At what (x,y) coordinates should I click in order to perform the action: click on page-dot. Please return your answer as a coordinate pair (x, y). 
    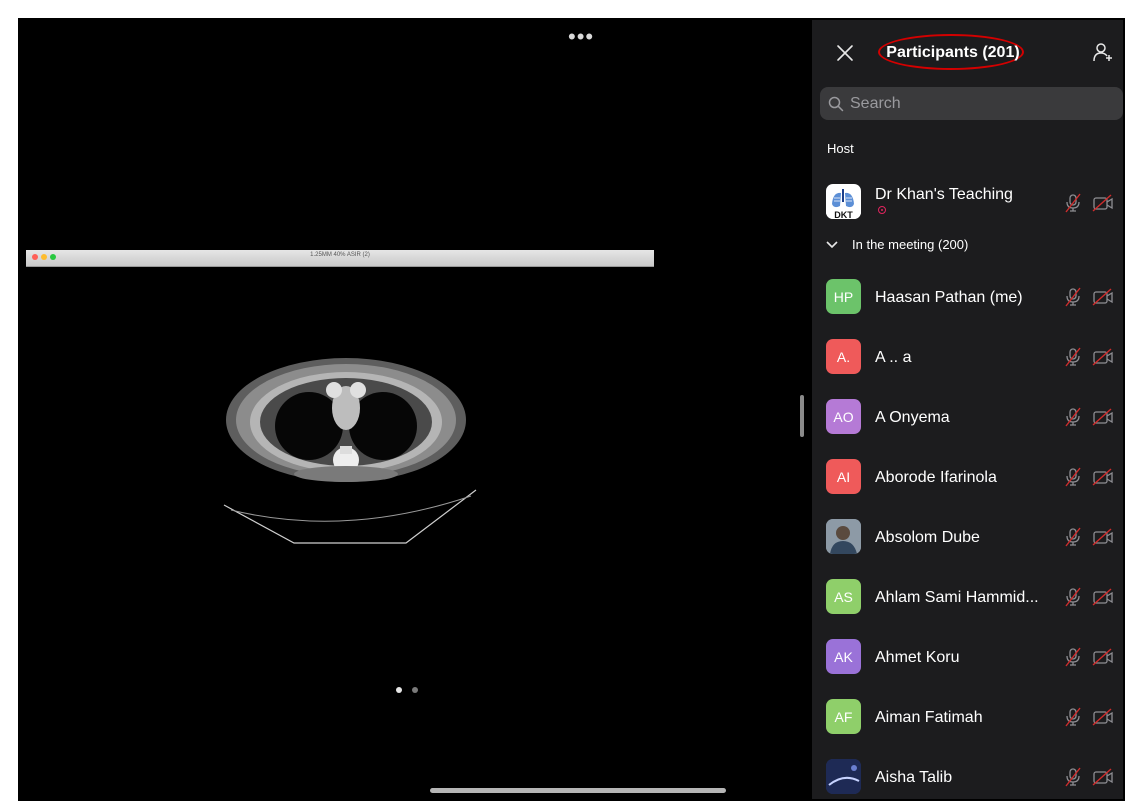
    Looking at the image, I should click on (415, 690).